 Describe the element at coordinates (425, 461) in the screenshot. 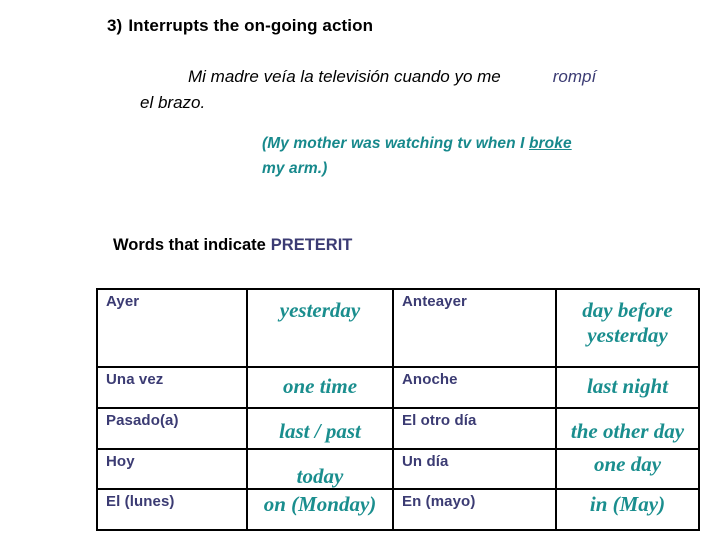

I see `spanish-term: Un día` at that location.